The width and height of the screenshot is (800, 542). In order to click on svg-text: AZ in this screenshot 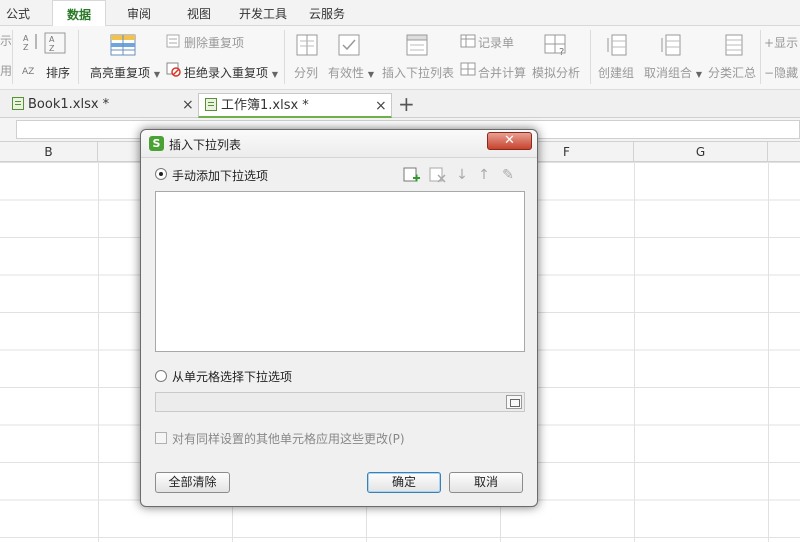, I will do `click(28, 72)`.